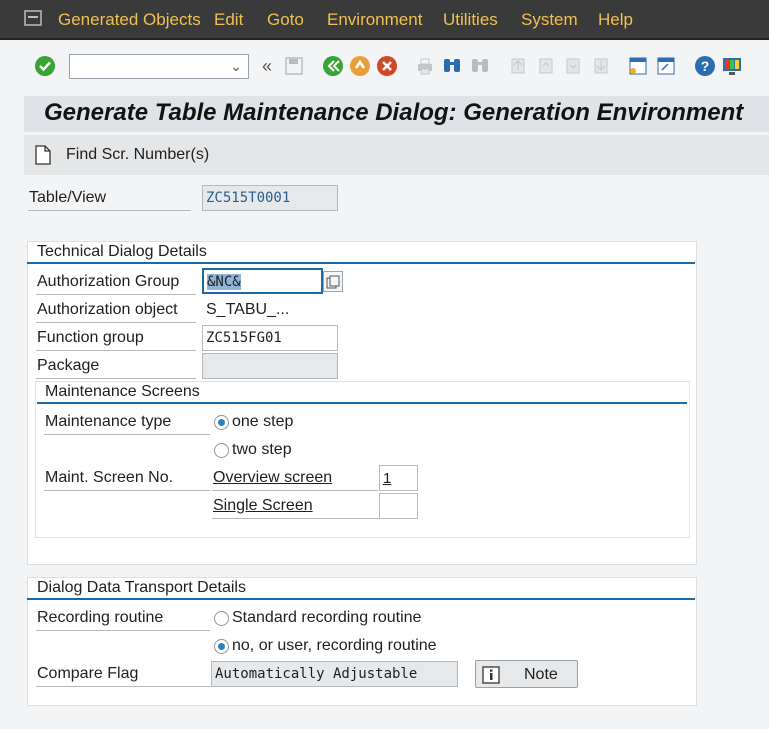 The height and width of the screenshot is (729, 769). I want to click on find-screen-numbers-button: Find Scr. Number(s), so click(134, 155).